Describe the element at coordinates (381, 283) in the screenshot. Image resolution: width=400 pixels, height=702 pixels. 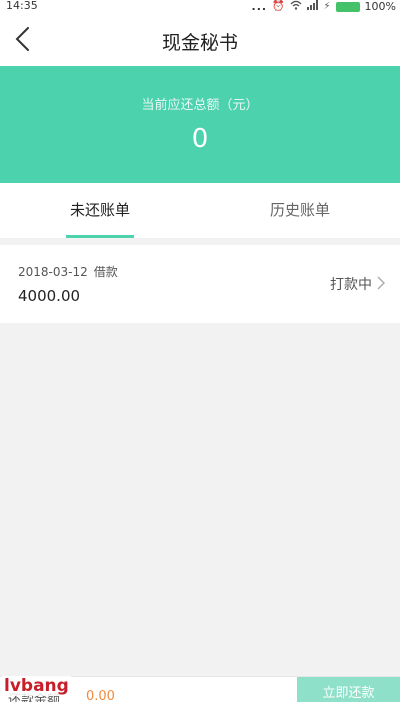
I see `chevron-right-icon` at that location.